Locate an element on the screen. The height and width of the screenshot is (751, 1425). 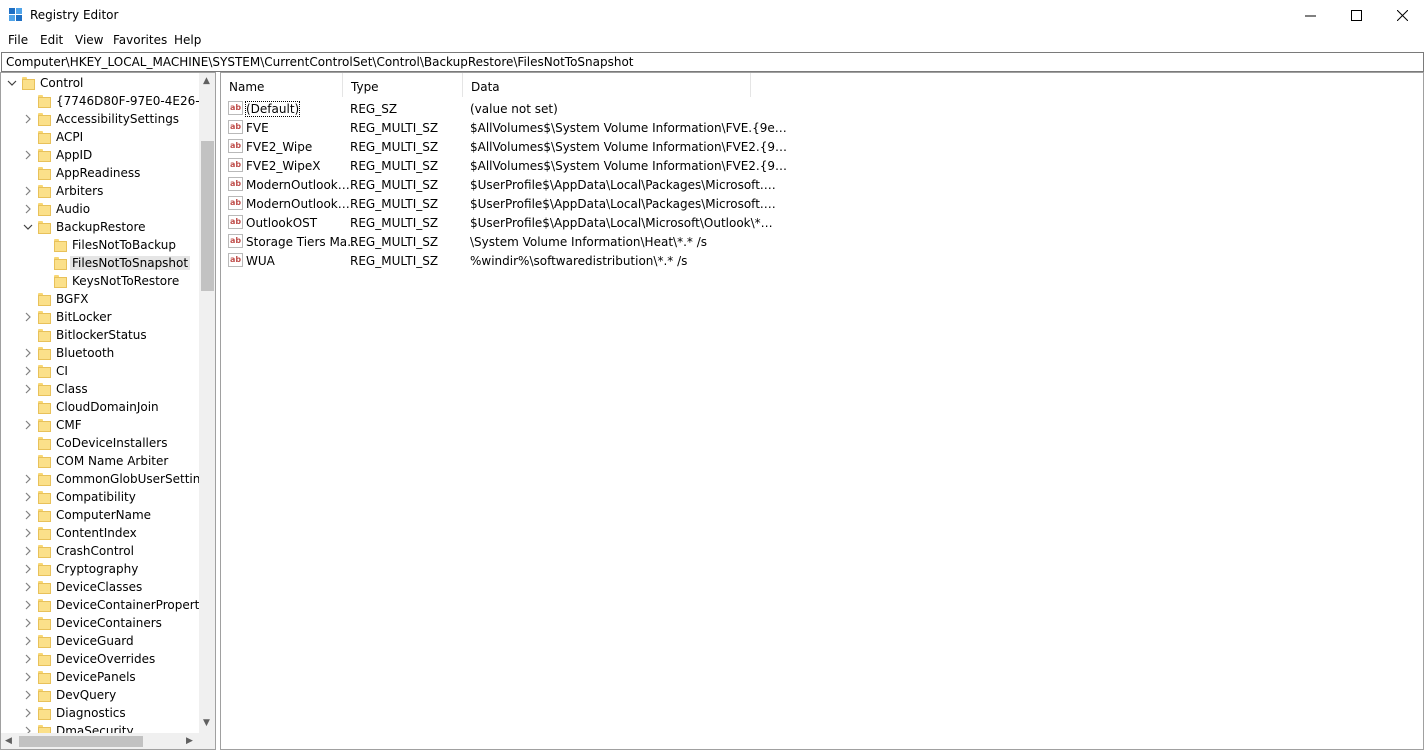
tree-item-label: Cryptography is located at coordinates (97, 569).